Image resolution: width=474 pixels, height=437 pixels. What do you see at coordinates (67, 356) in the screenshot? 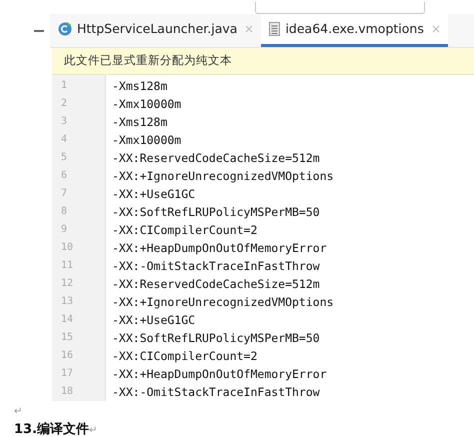
I see `line-number: 16` at bounding box center [67, 356].